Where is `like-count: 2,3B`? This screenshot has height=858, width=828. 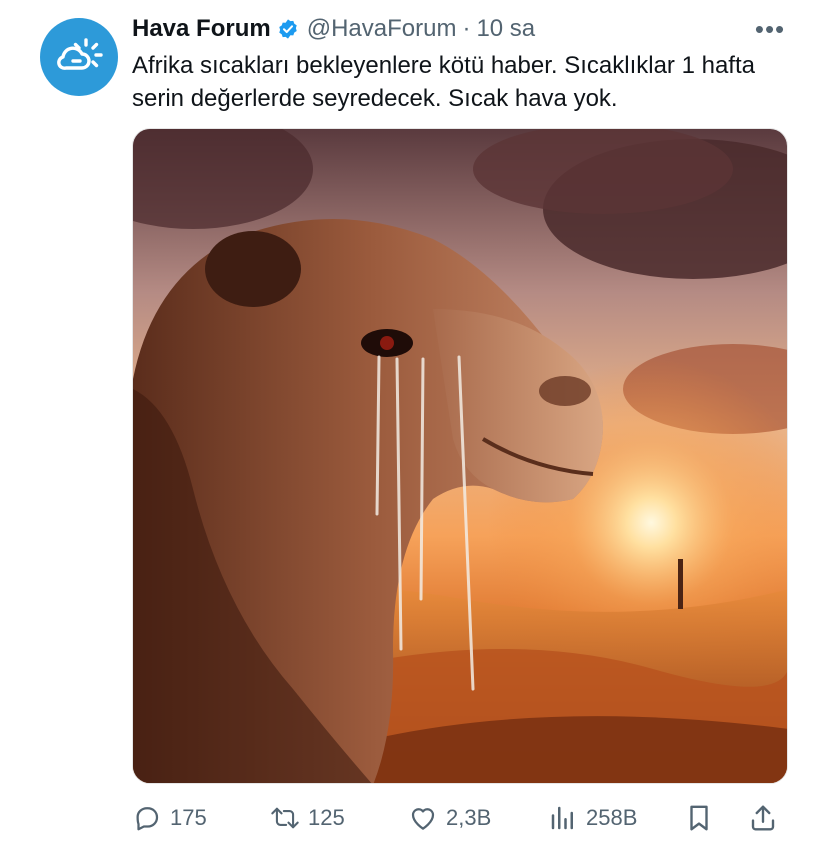 like-count: 2,3B is located at coordinates (469, 817).